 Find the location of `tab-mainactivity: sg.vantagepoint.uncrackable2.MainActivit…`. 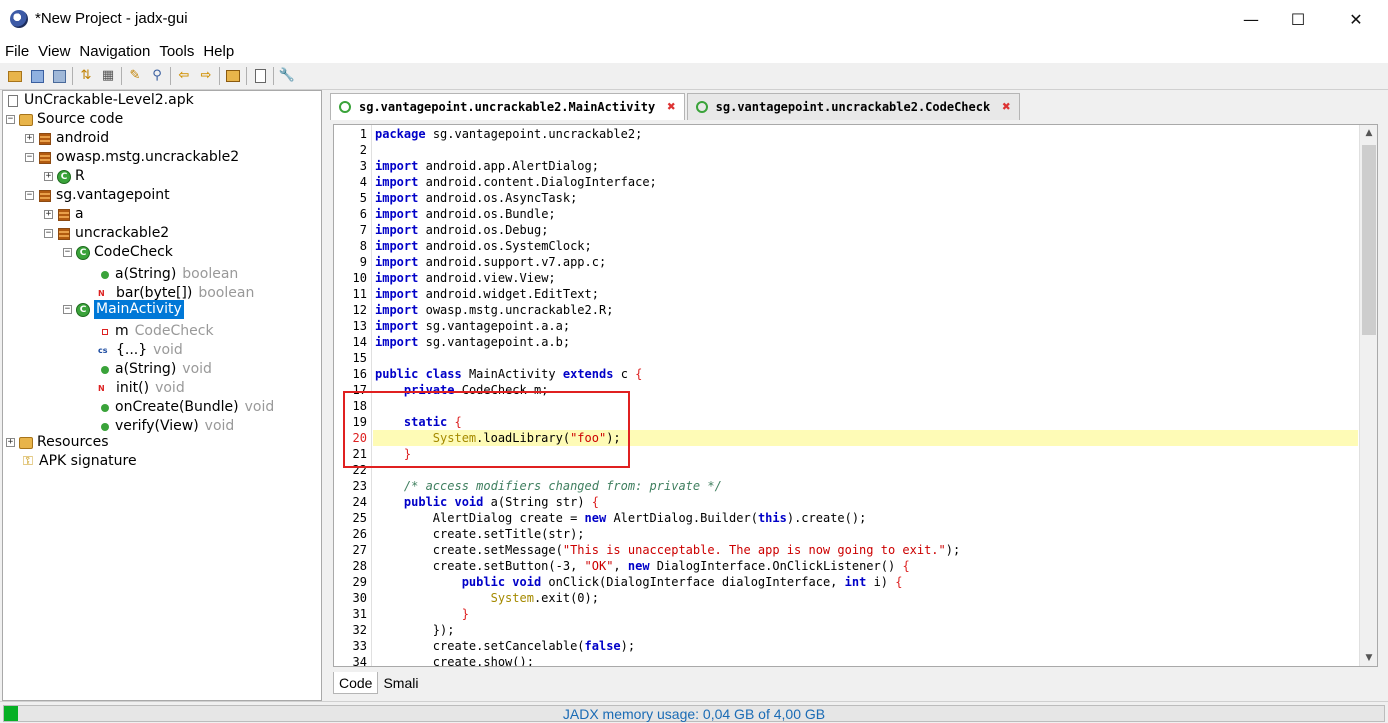

tab-mainactivity: sg.vantagepoint.uncrackable2.MainActivit… is located at coordinates (507, 106).